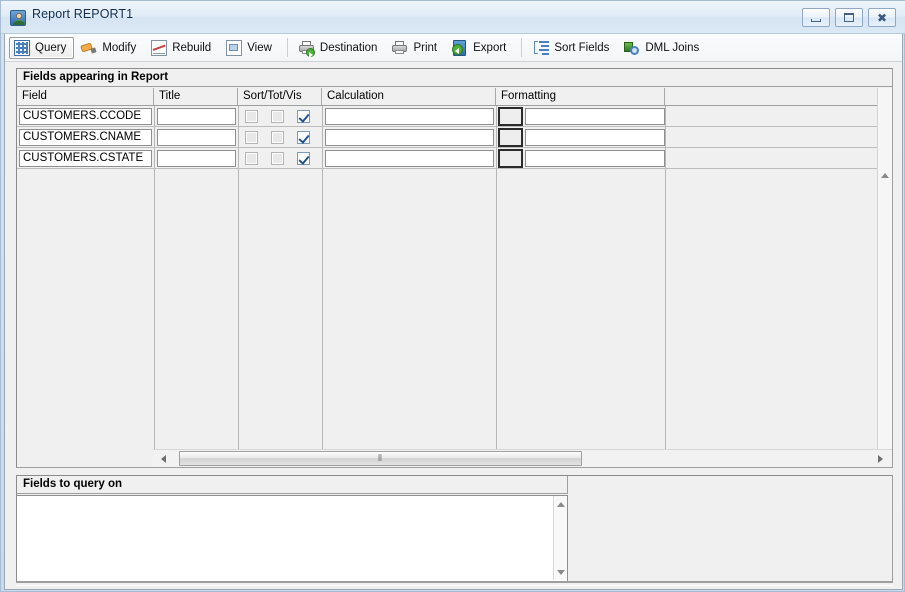 The image size is (905, 592). What do you see at coordinates (85, 96) in the screenshot?
I see `grid-column-header: Field` at bounding box center [85, 96].